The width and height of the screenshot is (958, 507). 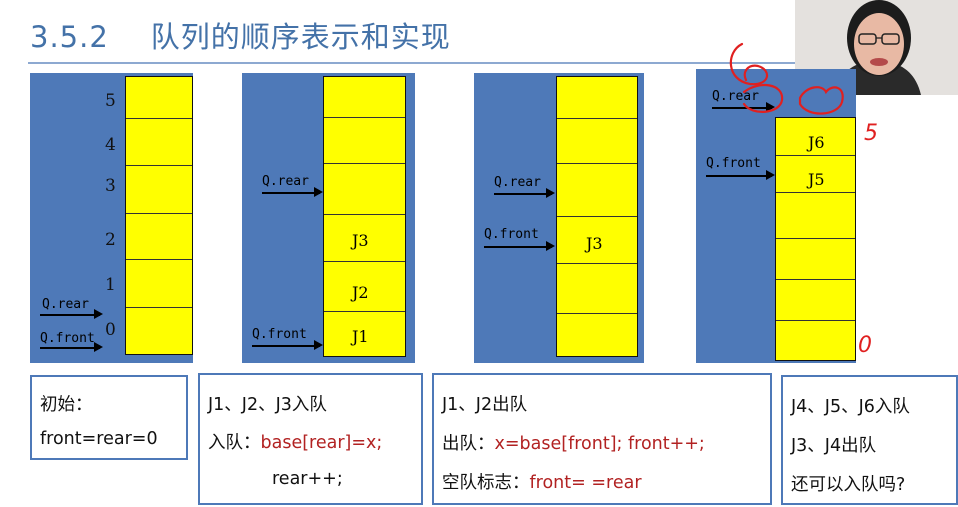 I want to click on box-dequeue-title: J1、J2出队, so click(x=485, y=405).